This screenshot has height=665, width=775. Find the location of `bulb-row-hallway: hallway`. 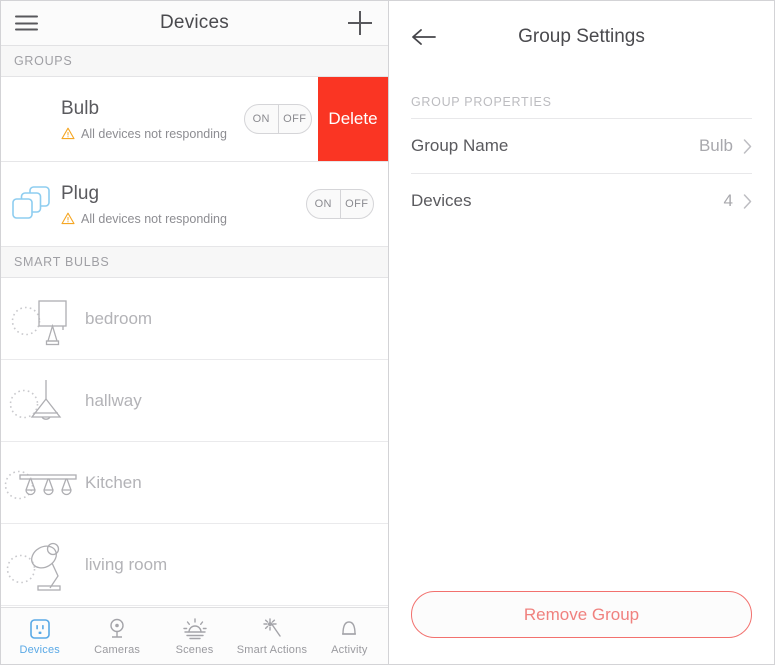

bulb-row-hallway: hallway is located at coordinates (194, 401).